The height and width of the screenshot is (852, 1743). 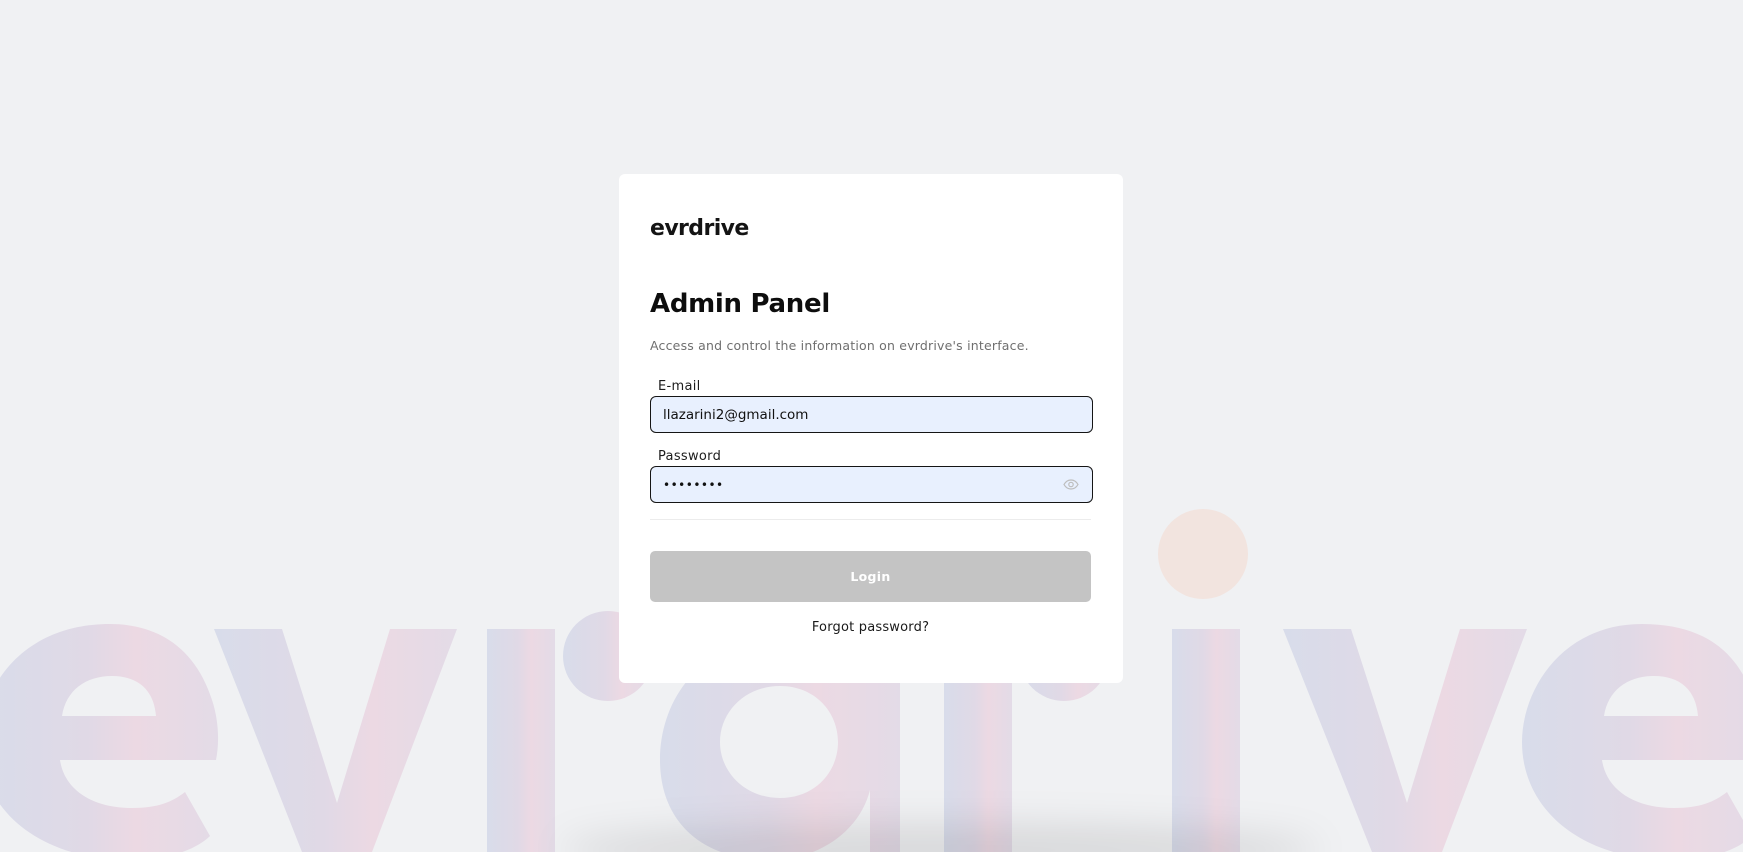 I want to click on eye-icon, so click(x=1071, y=485).